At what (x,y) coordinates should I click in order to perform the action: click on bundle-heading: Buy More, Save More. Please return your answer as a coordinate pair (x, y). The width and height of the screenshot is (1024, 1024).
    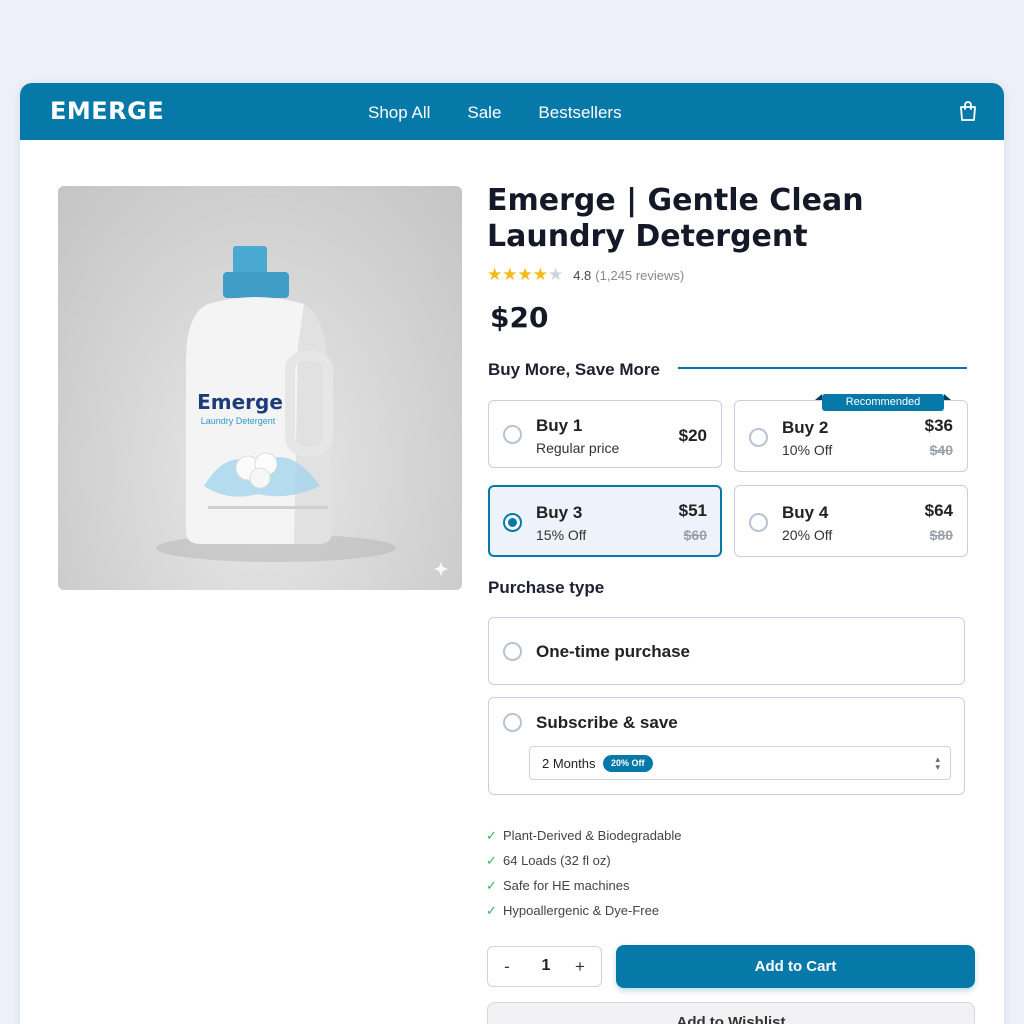
    Looking at the image, I should click on (574, 369).